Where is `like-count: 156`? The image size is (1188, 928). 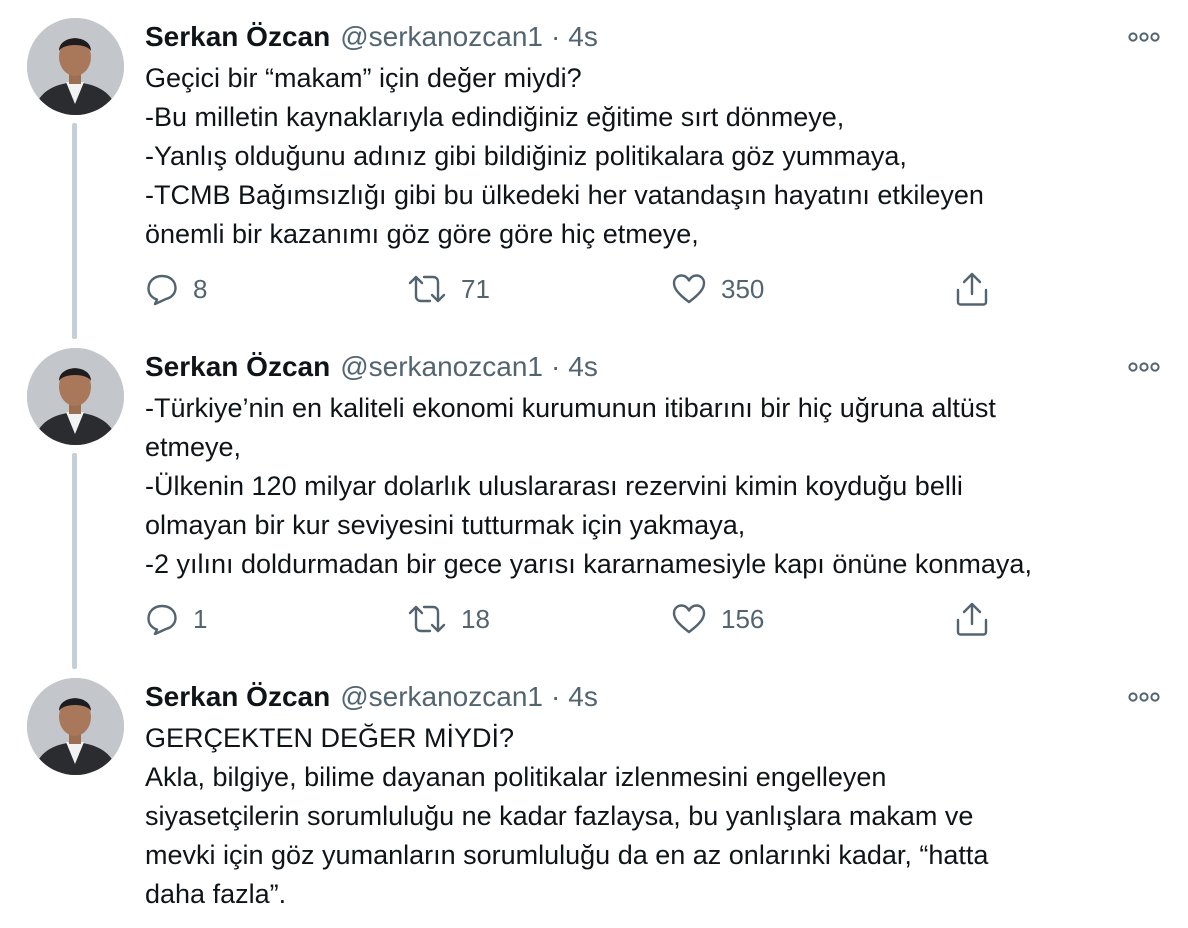
like-count: 156 is located at coordinates (743, 618).